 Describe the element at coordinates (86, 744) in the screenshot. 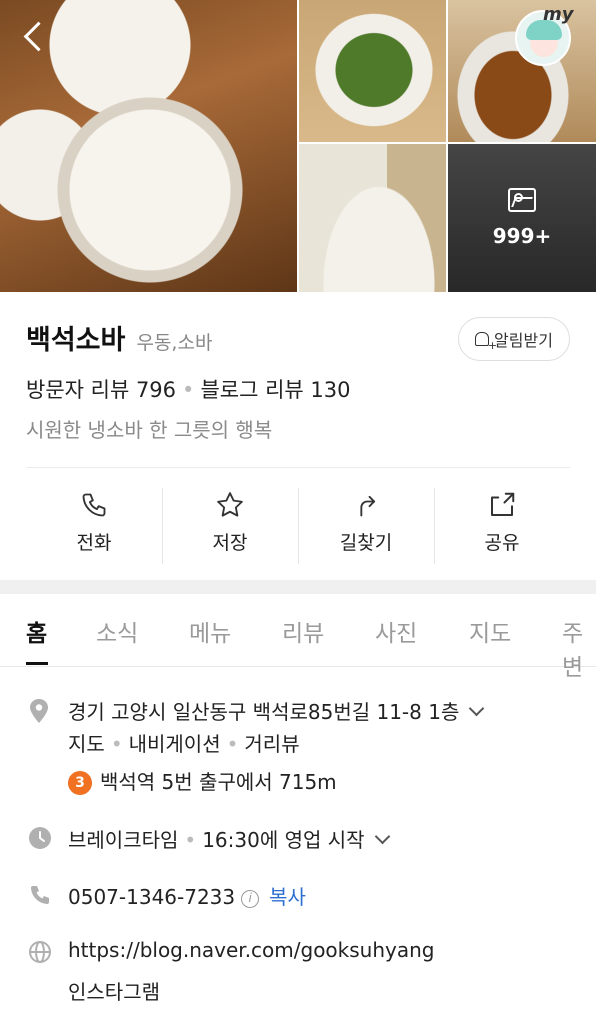

I see `map-link: 지도` at that location.